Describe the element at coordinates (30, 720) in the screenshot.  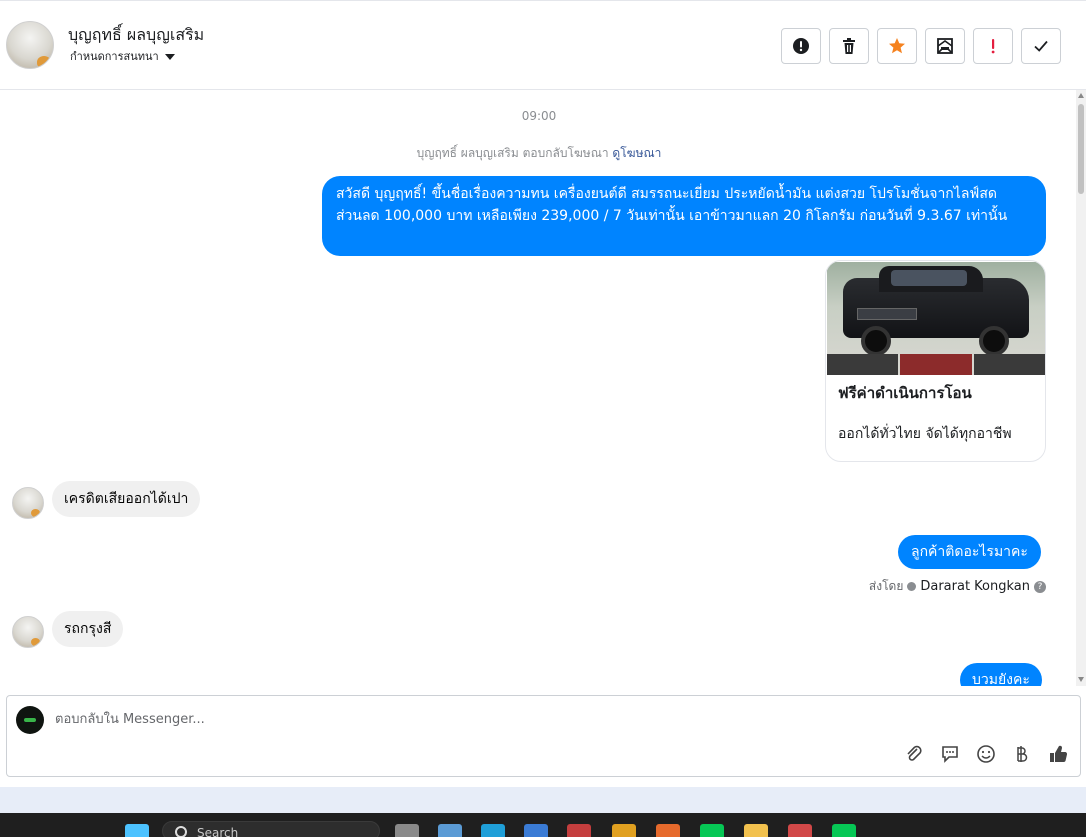
I see `page-avatar` at that location.